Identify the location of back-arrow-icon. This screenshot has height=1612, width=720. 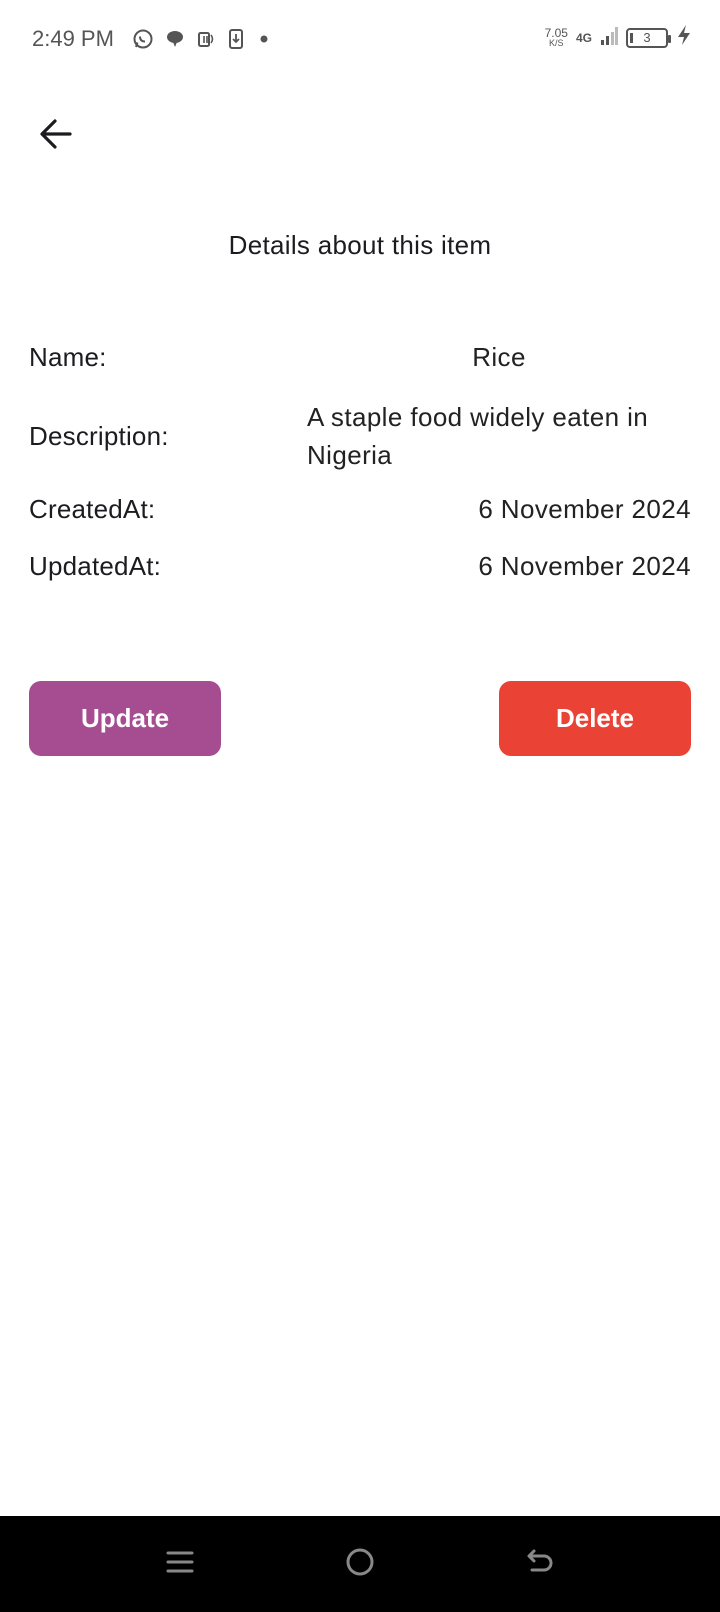
(540, 1564).